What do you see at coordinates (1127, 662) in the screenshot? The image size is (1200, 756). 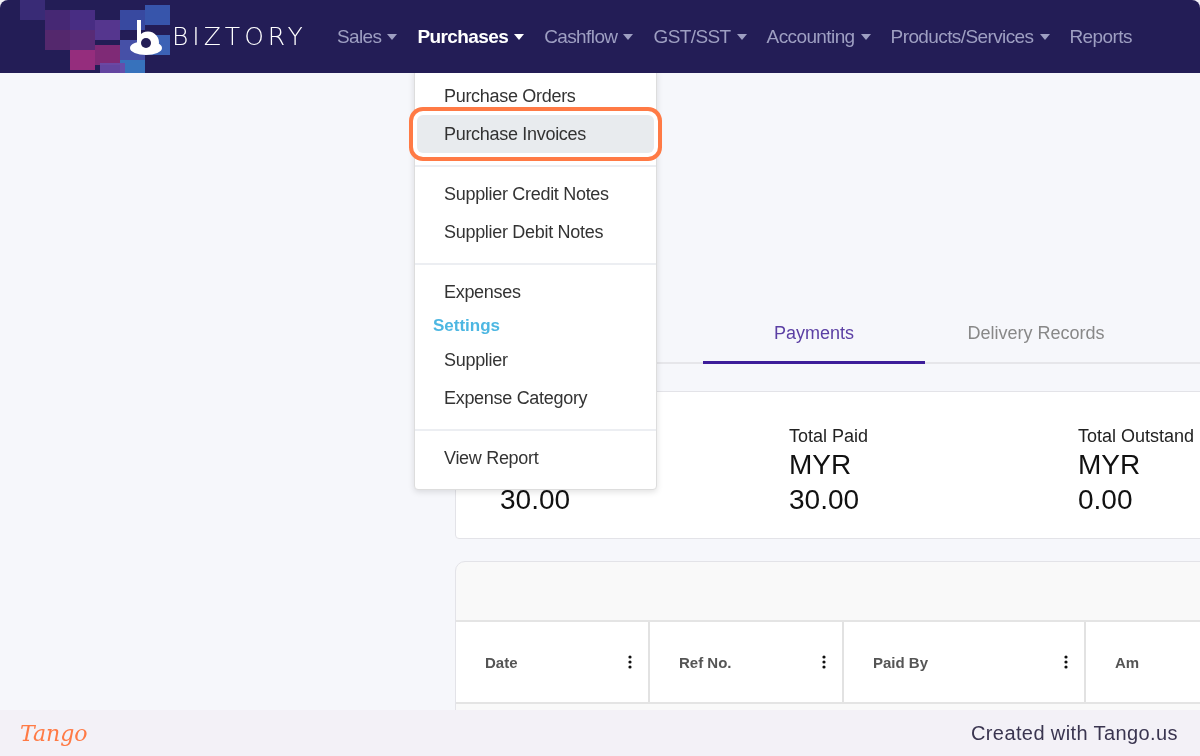 I see `column-title: Am` at bounding box center [1127, 662].